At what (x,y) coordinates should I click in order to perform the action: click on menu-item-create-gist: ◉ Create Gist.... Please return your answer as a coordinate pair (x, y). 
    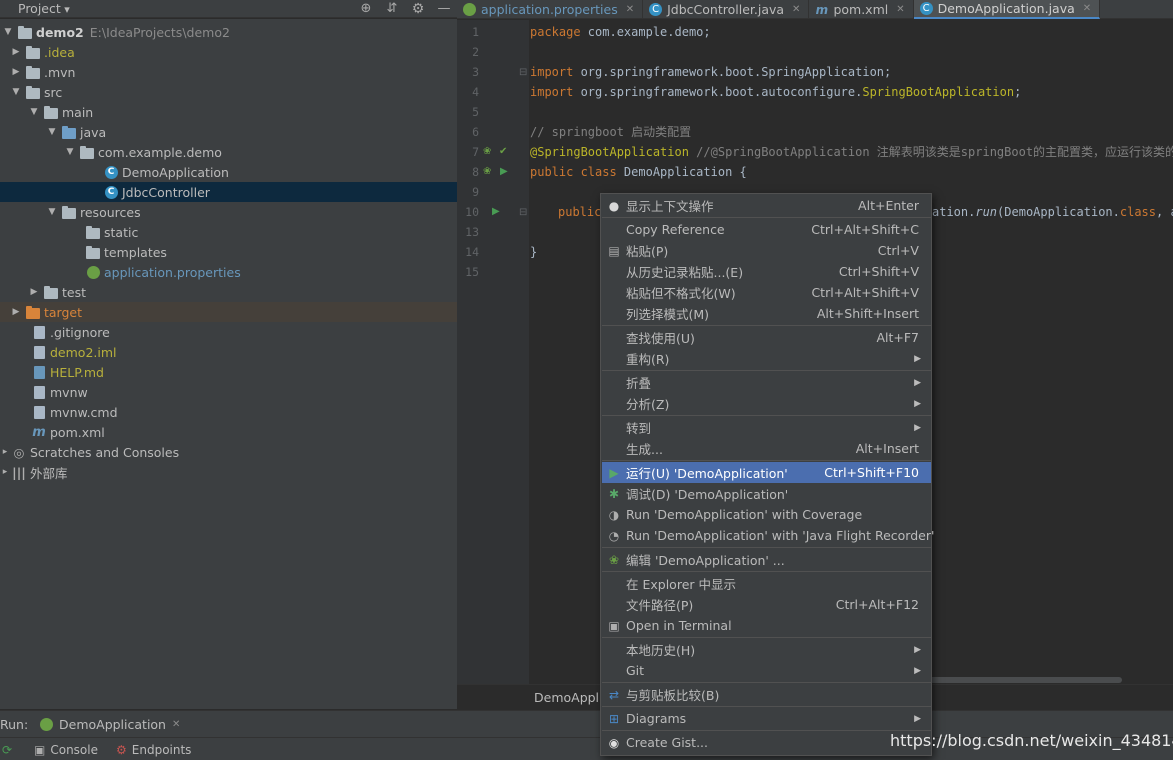
    Looking at the image, I should click on (766, 742).